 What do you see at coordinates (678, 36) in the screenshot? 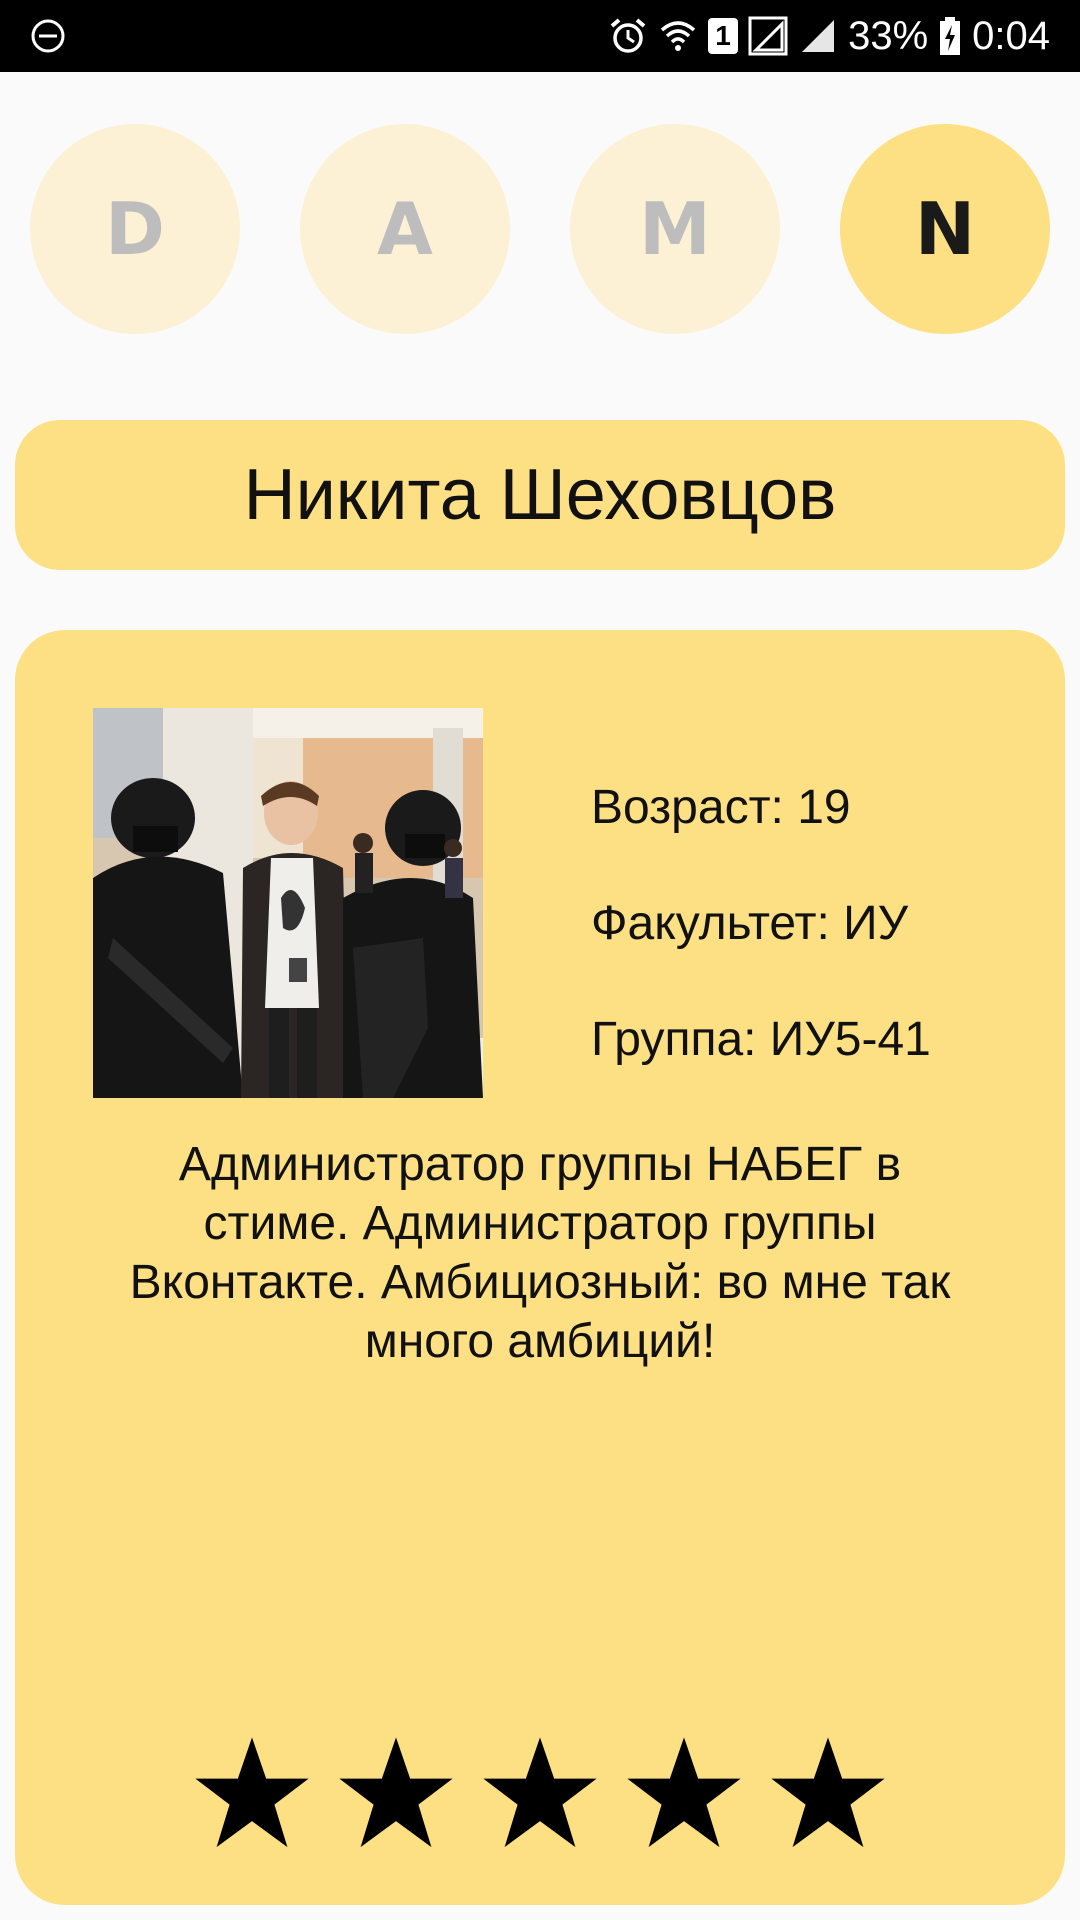
I see `wifi-icon` at bounding box center [678, 36].